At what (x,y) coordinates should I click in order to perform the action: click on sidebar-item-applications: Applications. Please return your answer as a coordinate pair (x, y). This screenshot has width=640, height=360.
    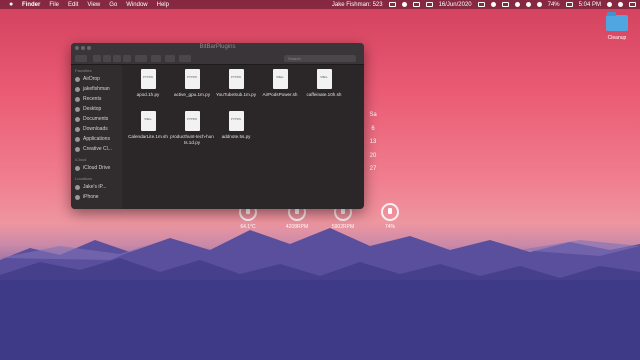
    Looking at the image, I should click on (96, 139).